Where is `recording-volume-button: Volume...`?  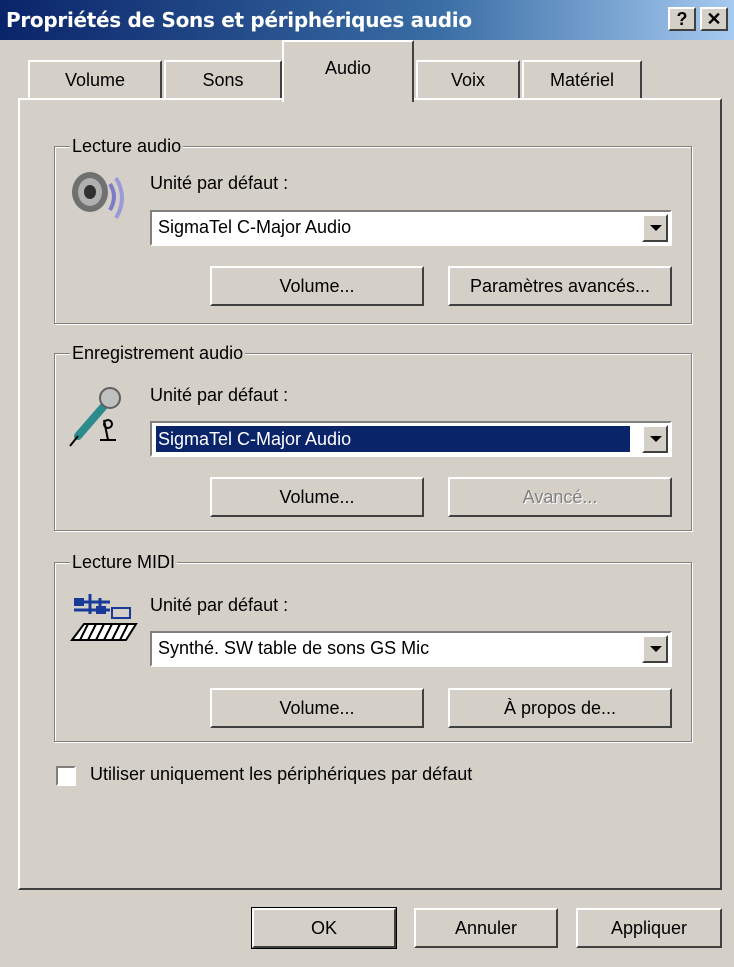 recording-volume-button: Volume... is located at coordinates (317, 497).